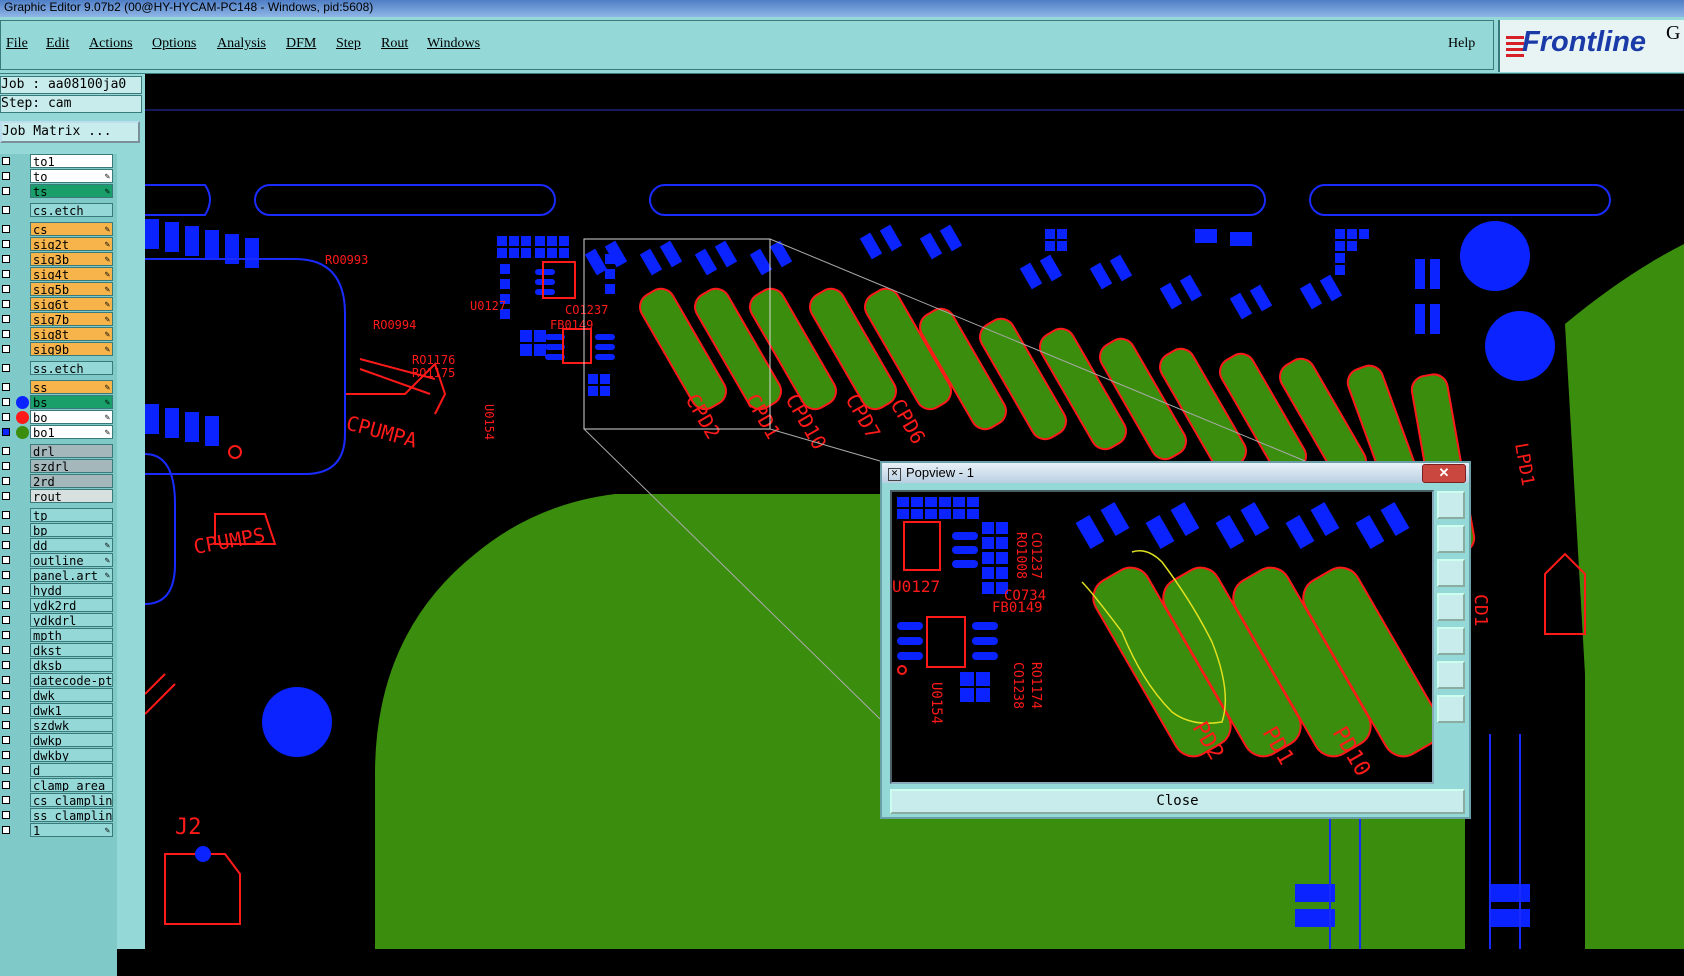 The height and width of the screenshot is (976, 1684). What do you see at coordinates (71, 274) in the screenshot?
I see `layer-name: sig4t ✎` at bounding box center [71, 274].